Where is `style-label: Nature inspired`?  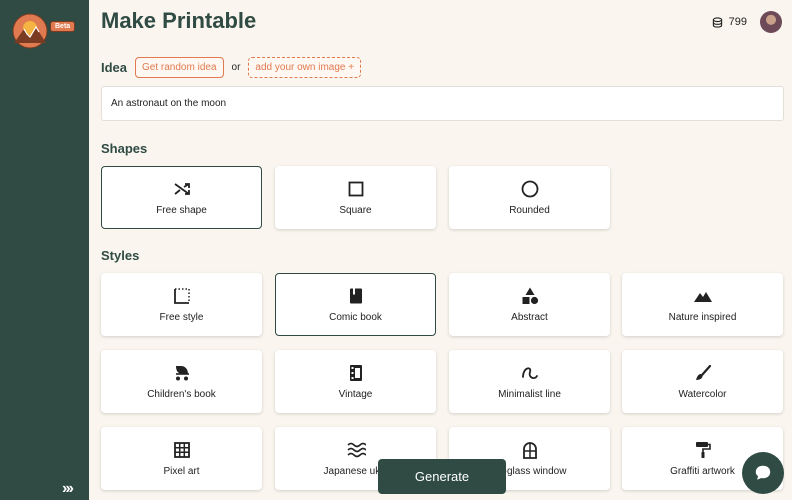 style-label: Nature inspired is located at coordinates (702, 317).